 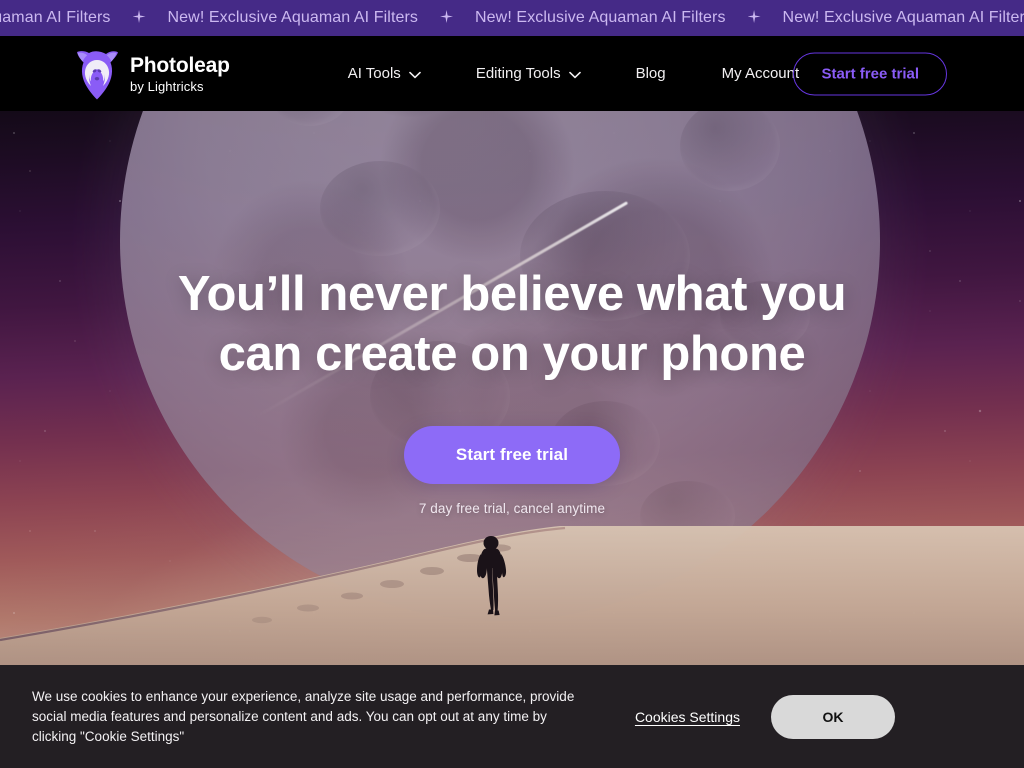 I want to click on nav-item-ai-tools: AI Tools, so click(x=384, y=73).